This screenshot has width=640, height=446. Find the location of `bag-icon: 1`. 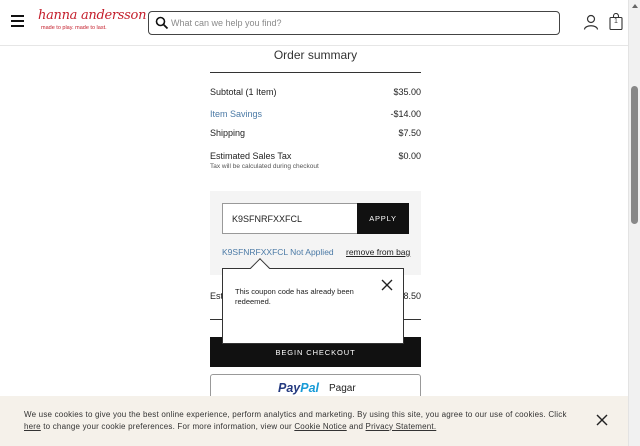

bag-icon: 1 is located at coordinates (616, 21).